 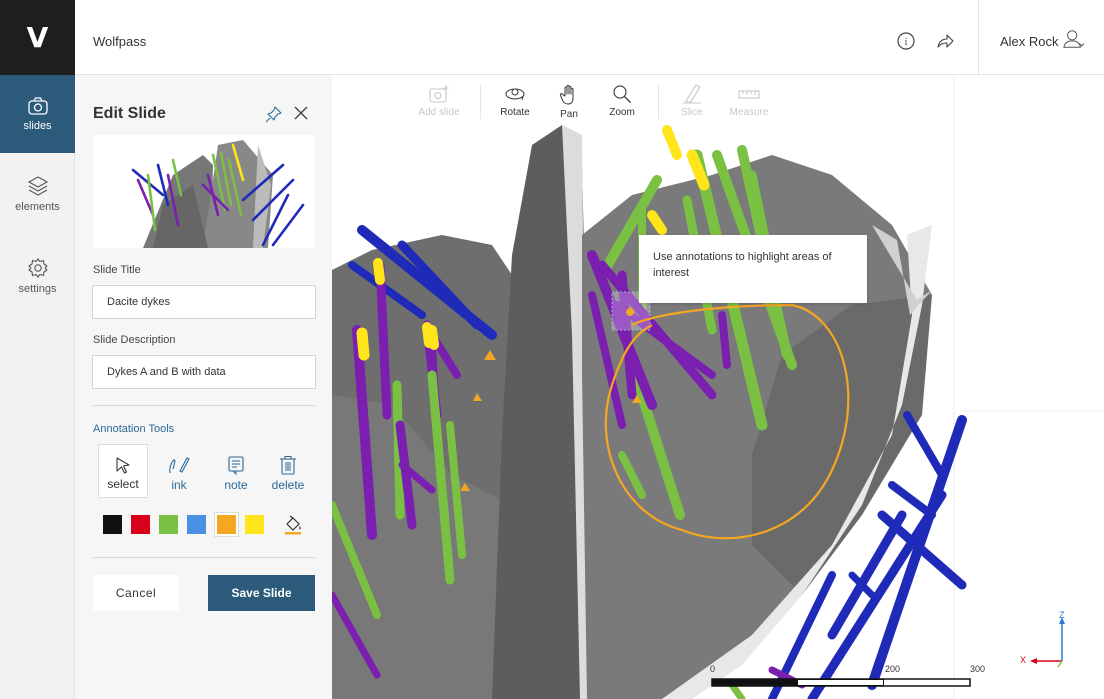 I want to click on magnifier-icon, so click(x=622, y=94).